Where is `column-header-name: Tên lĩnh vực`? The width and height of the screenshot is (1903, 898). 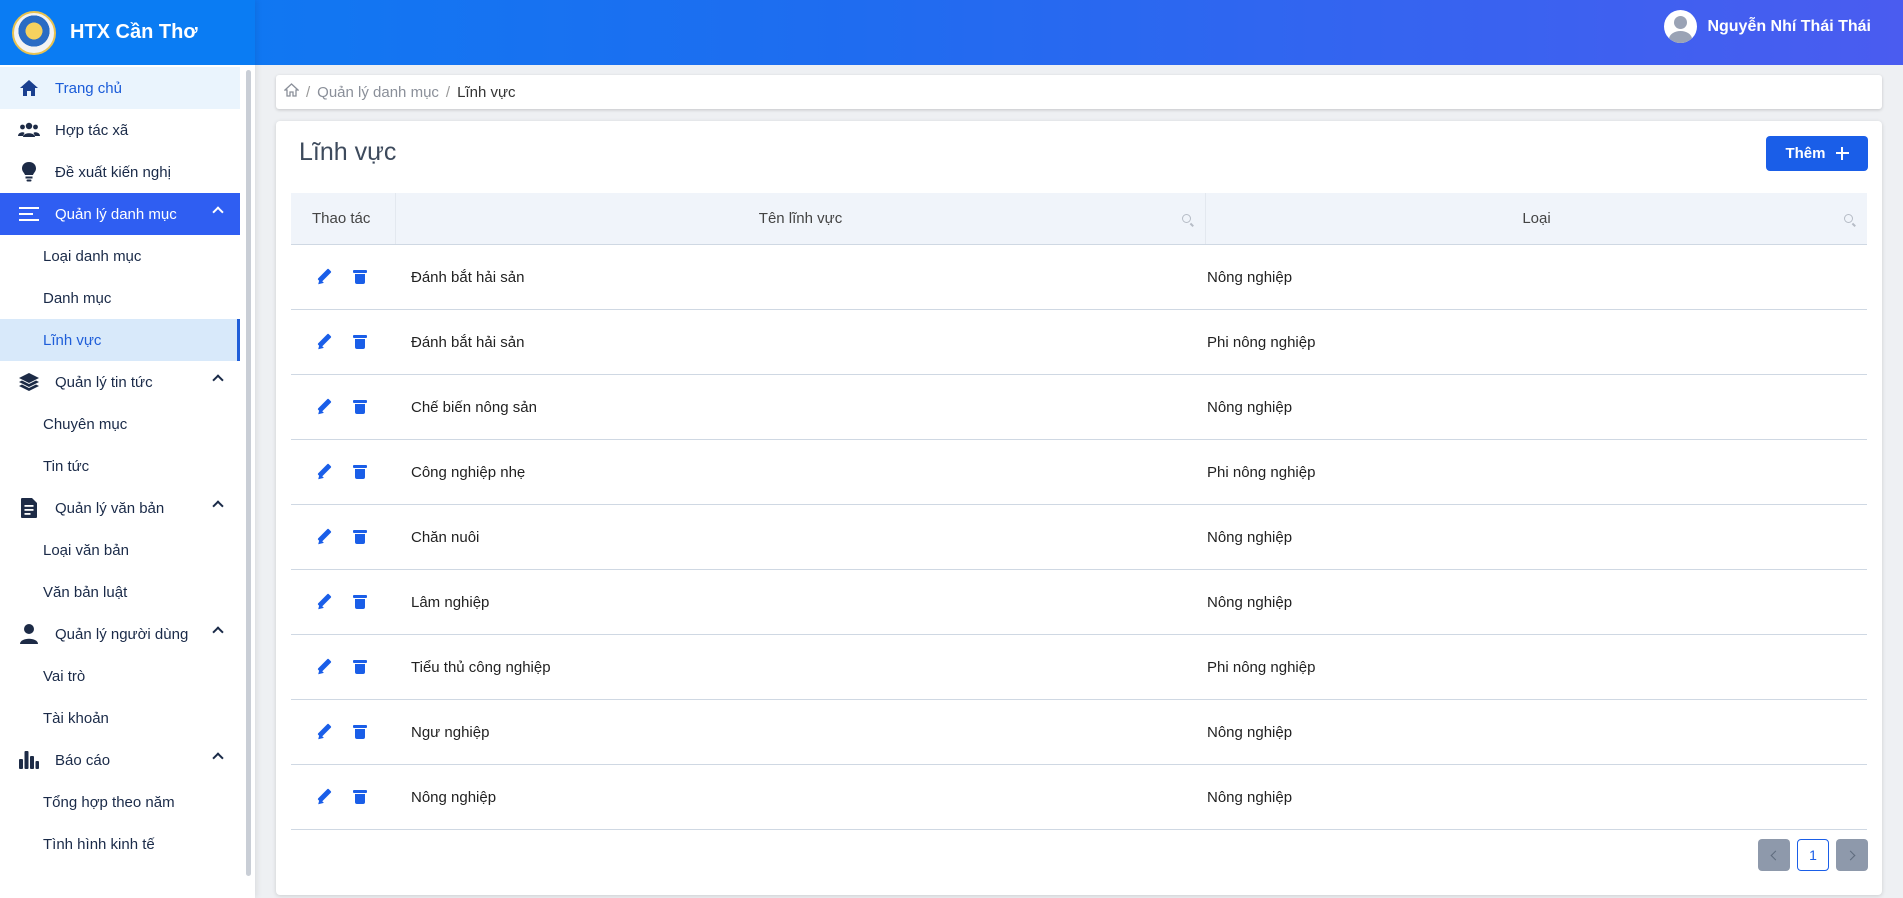 column-header-name: Tên lĩnh vực is located at coordinates (800, 218).